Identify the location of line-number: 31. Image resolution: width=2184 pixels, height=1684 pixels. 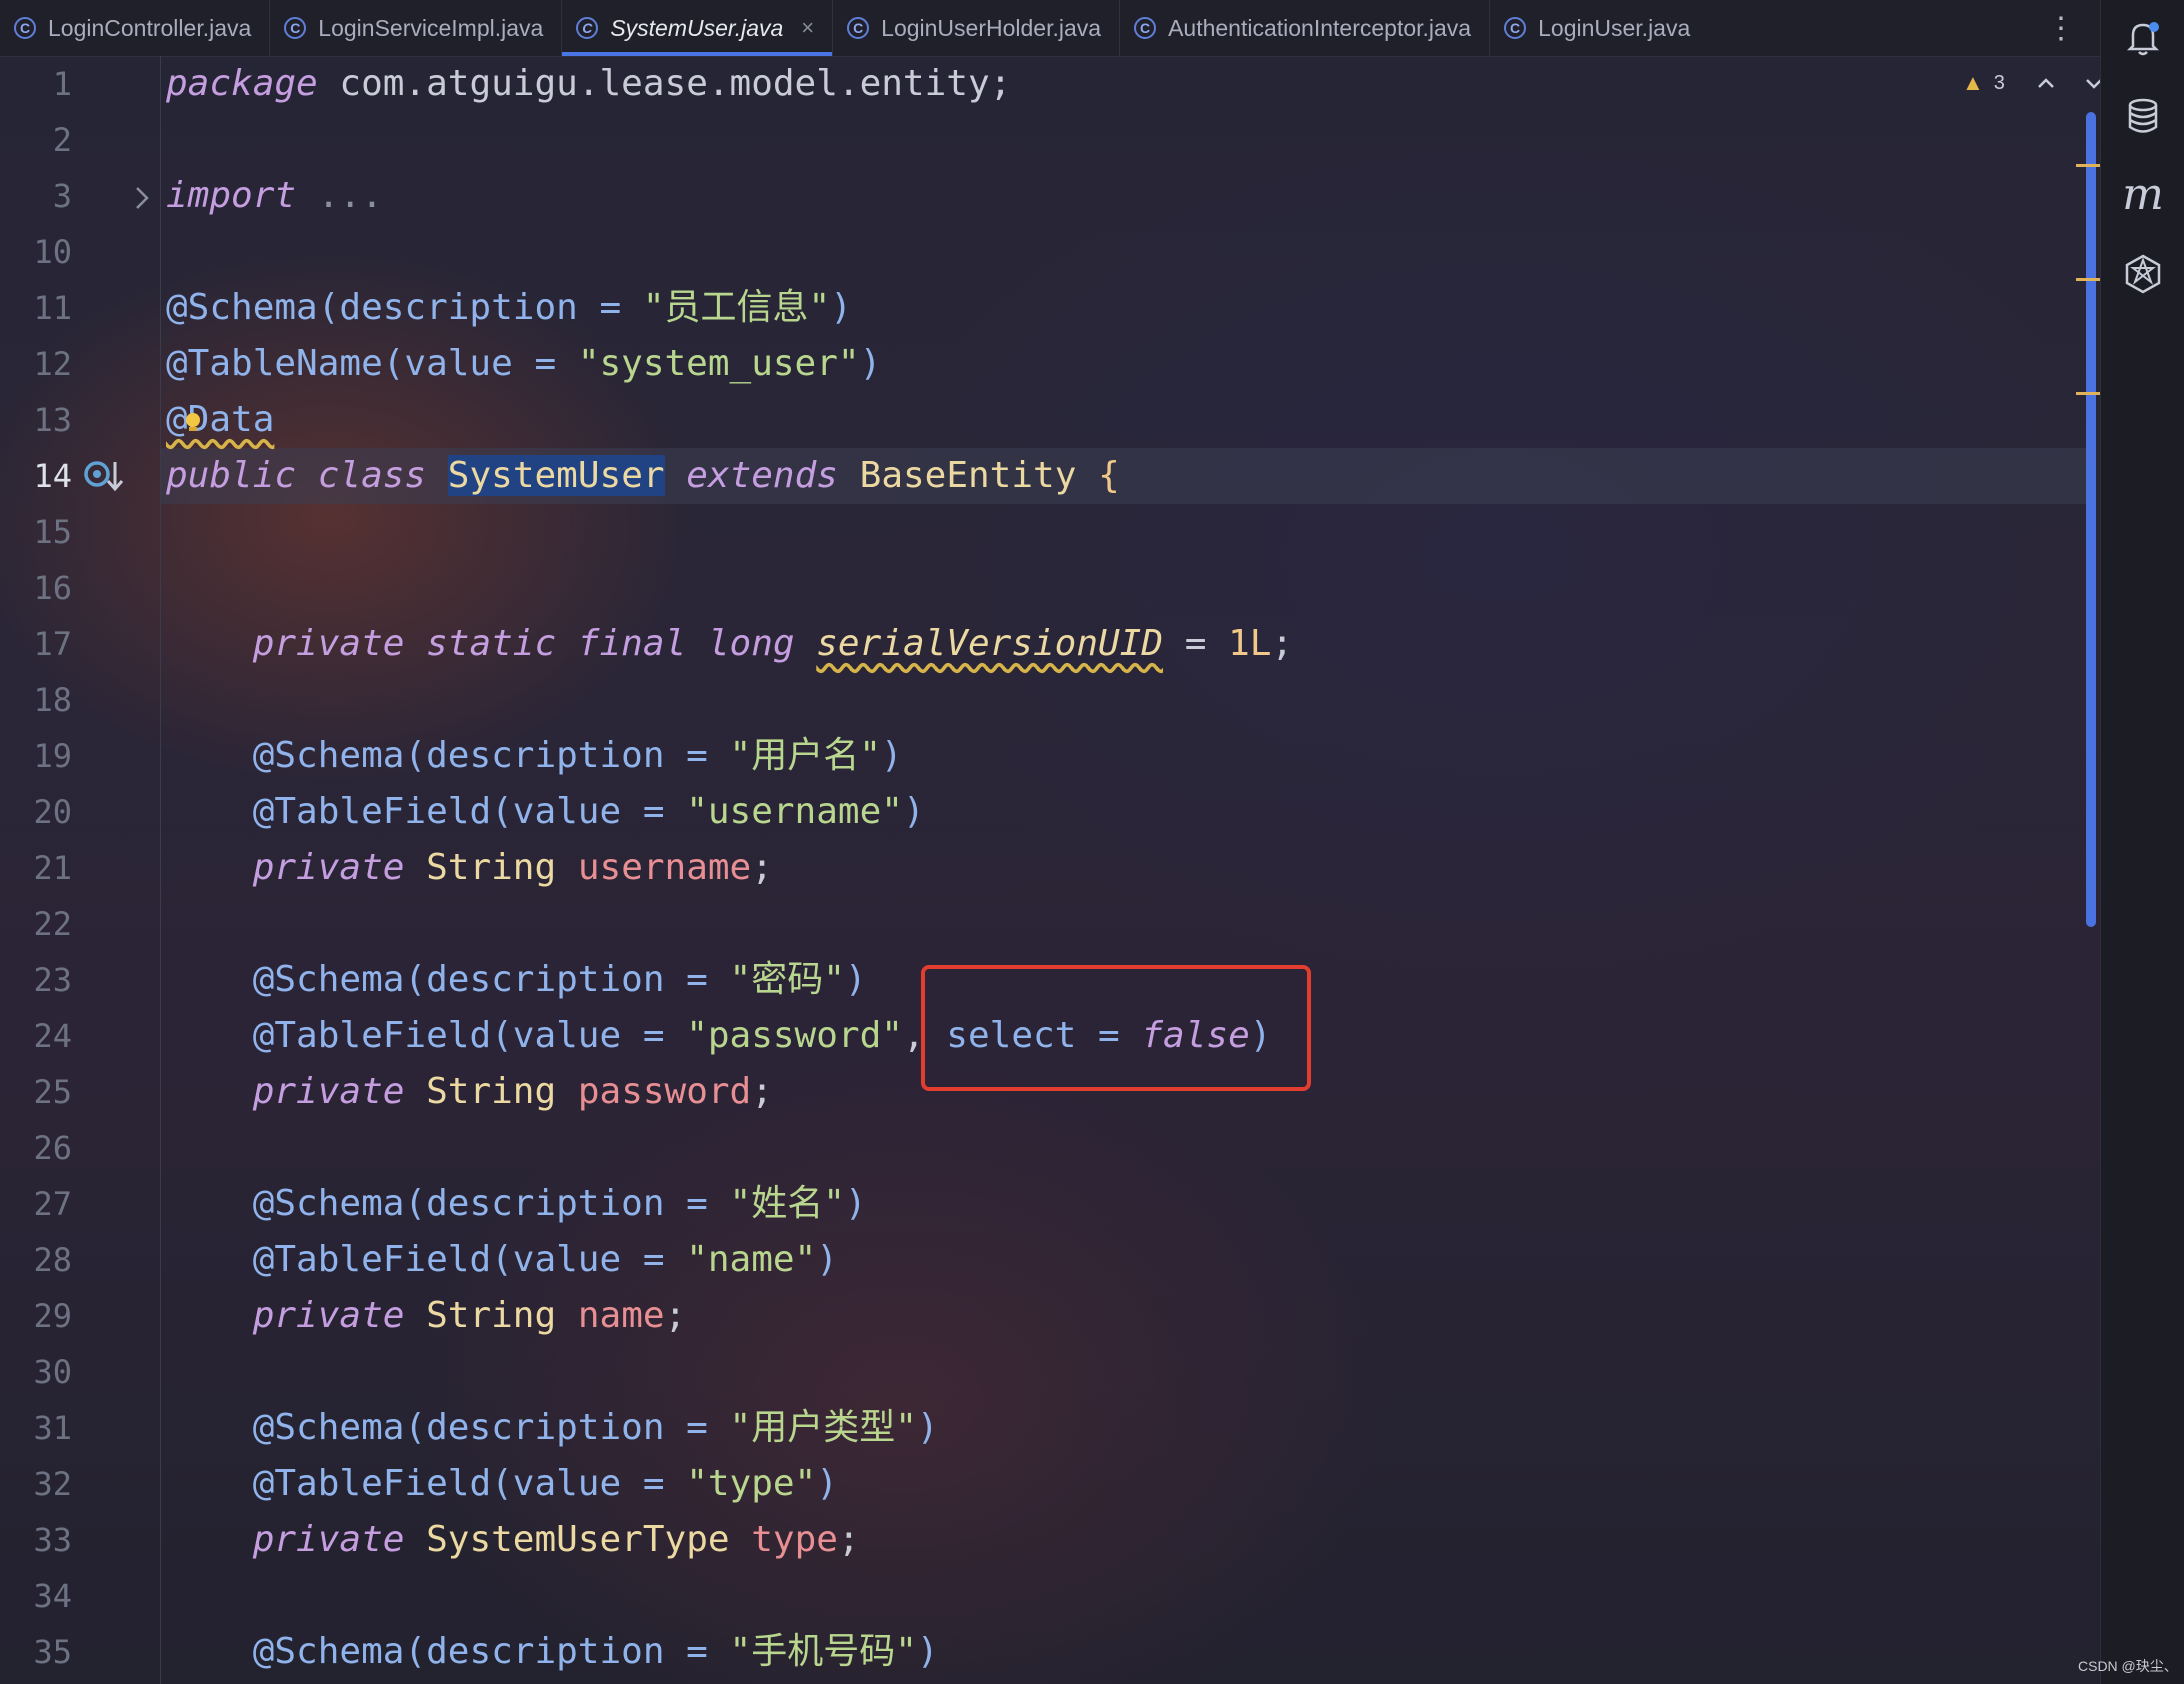
(52, 1428).